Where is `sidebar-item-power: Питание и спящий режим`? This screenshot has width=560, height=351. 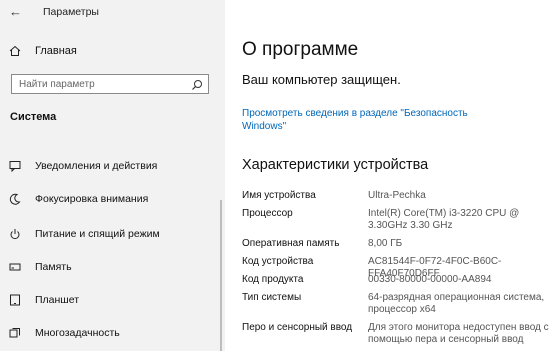
sidebar-item-power: Питание и спящий режим is located at coordinates (115, 234).